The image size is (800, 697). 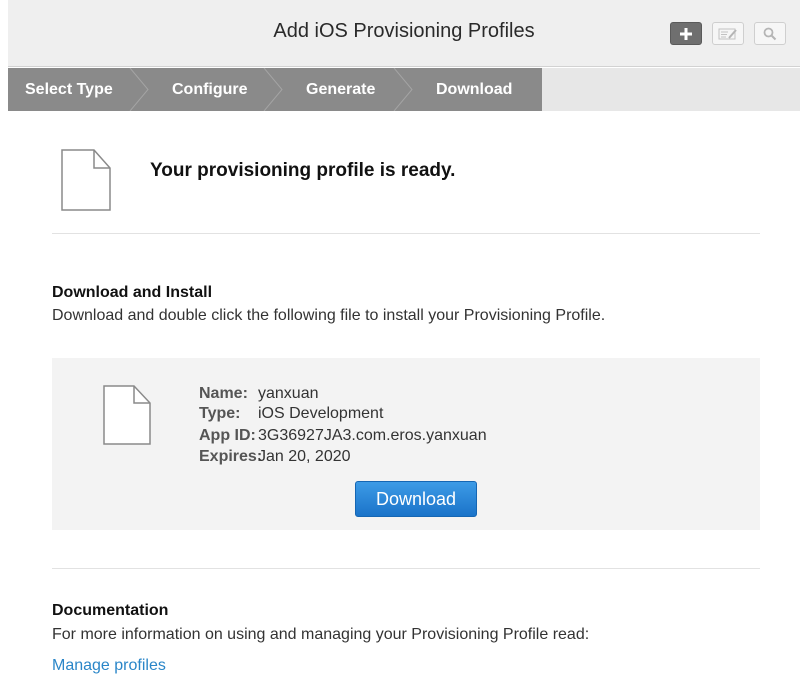 What do you see at coordinates (288, 393) in the screenshot?
I see `name-value: yanxuan` at bounding box center [288, 393].